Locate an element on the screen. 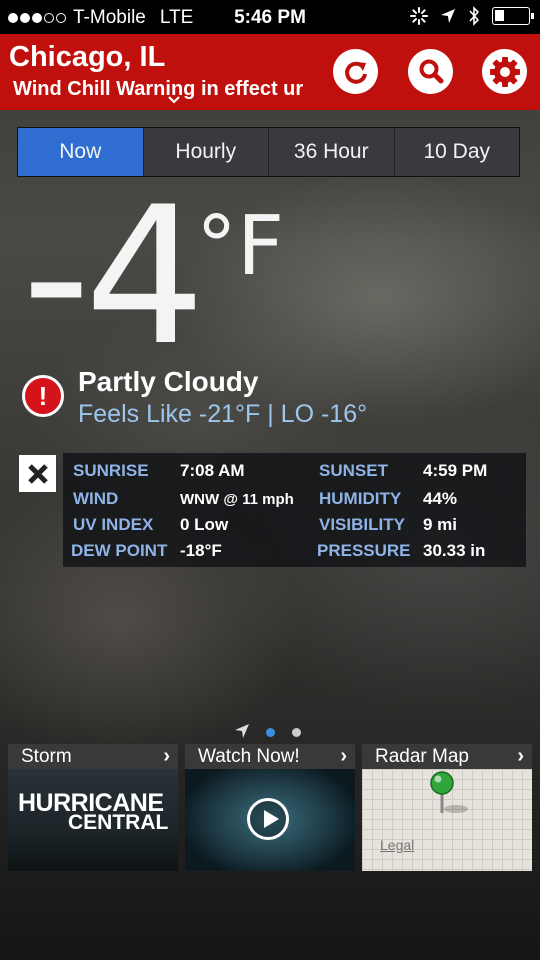 This screenshot has width=540, height=960. detail-row: DEW POINT -18°F PRESSURE 30.33 in is located at coordinates (294, 553).